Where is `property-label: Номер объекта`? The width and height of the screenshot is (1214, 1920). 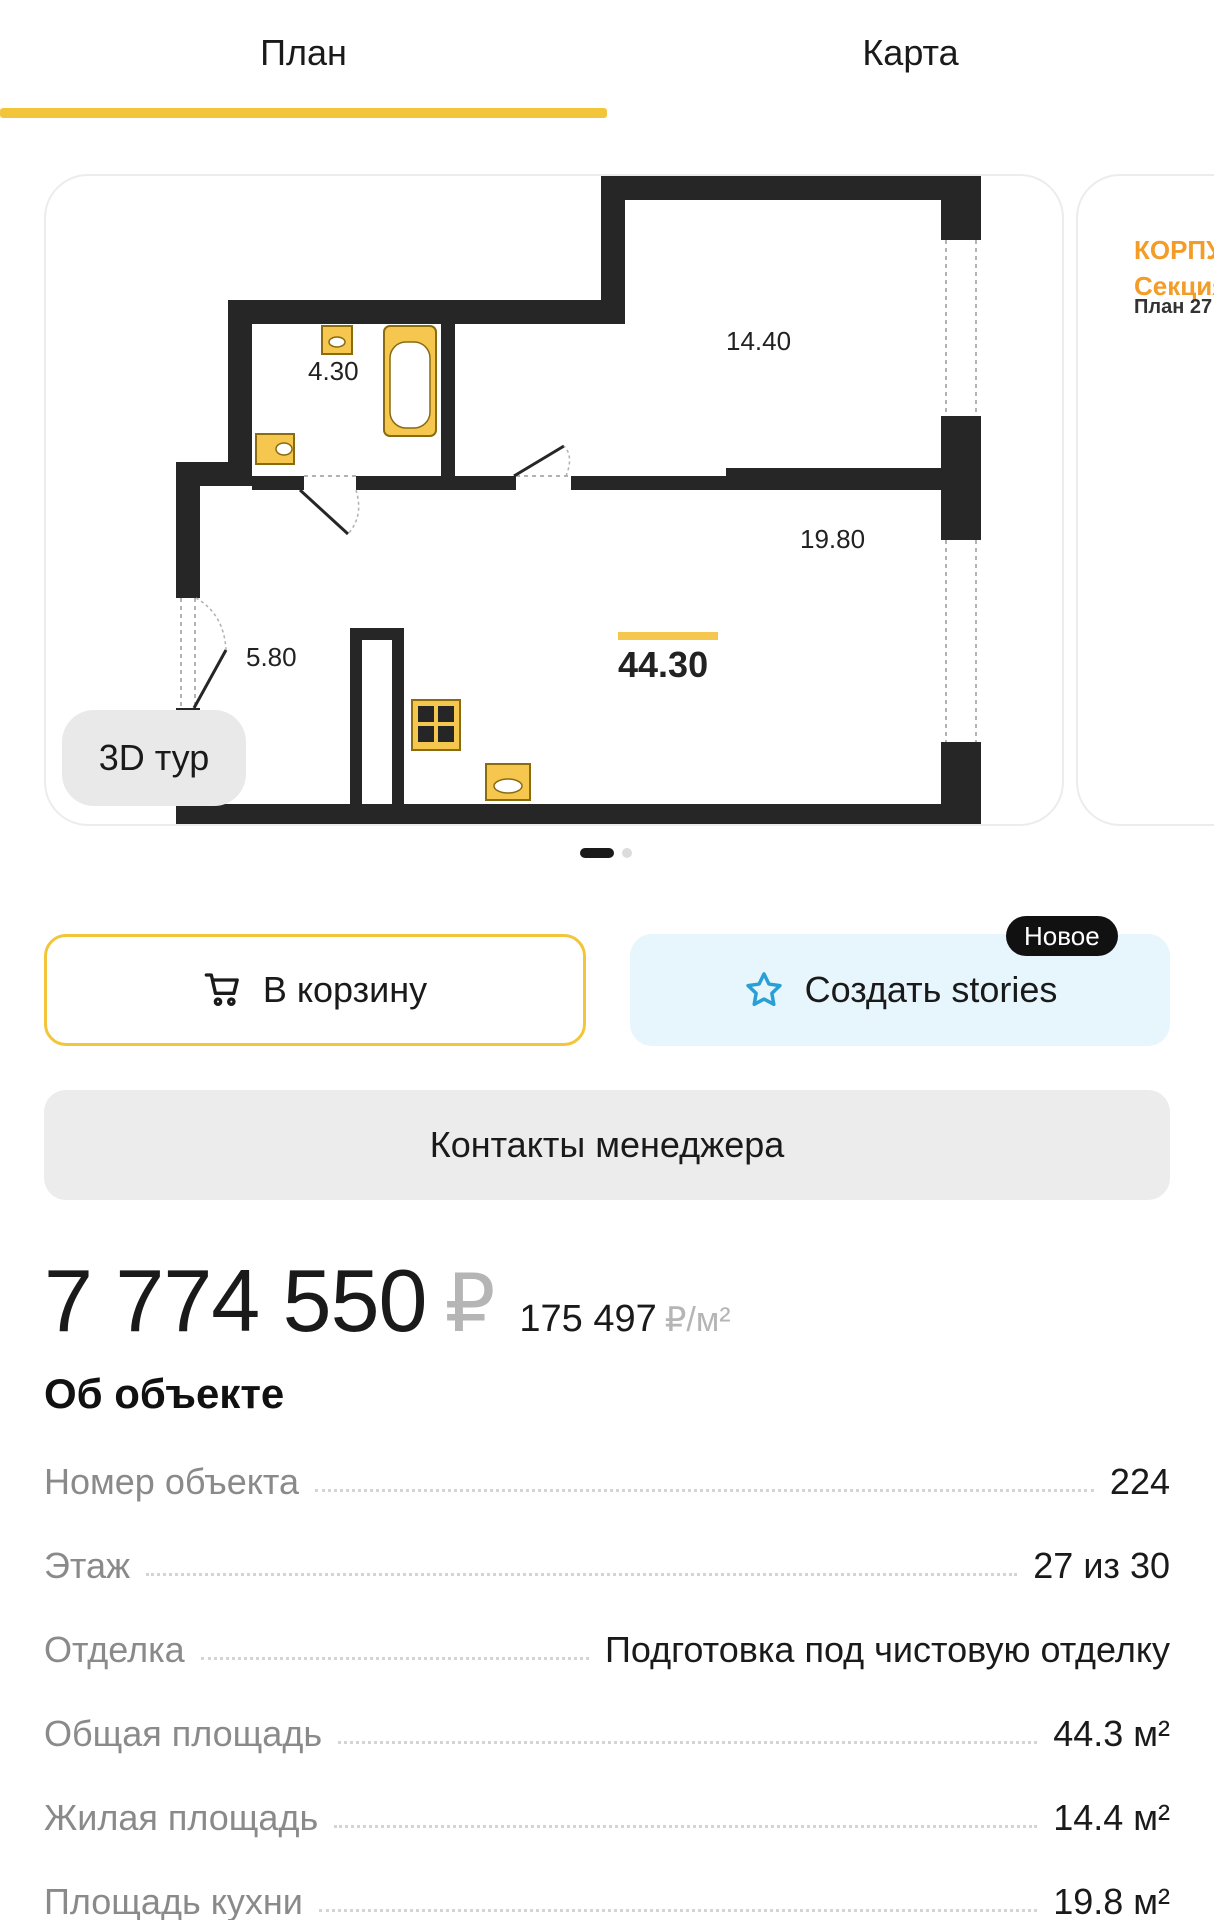
property-label: Номер объекта is located at coordinates (172, 1481).